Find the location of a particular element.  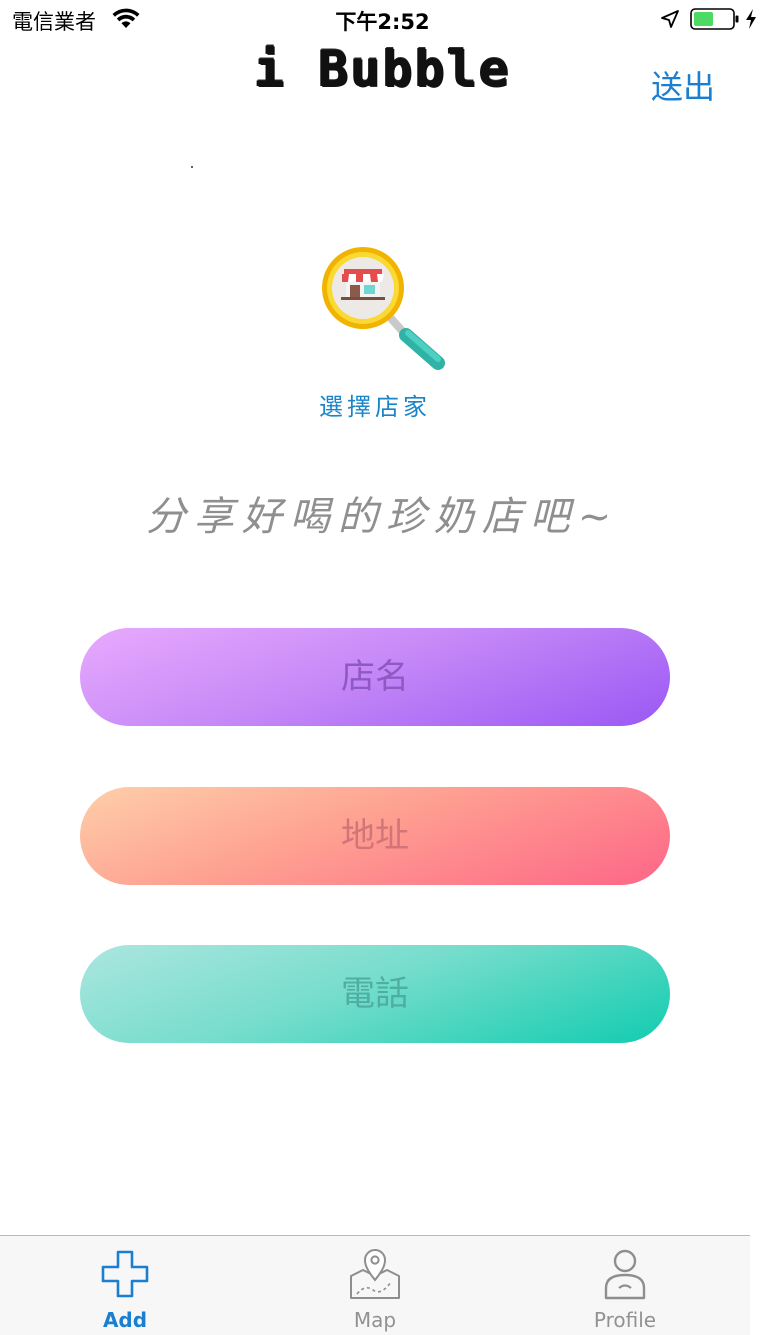

tab-bar: Add Map Profile is located at coordinates (375, 1285).